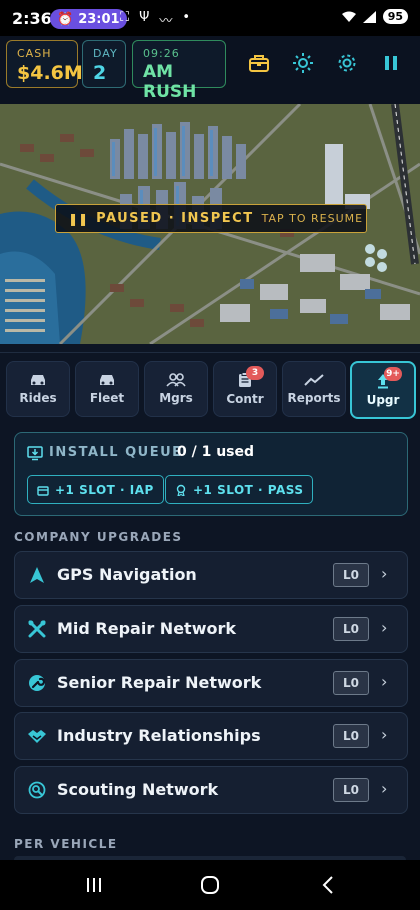 This screenshot has height=910, width=420. Describe the element at coordinates (50, 73) in the screenshot. I see `cash-value: $4.6M` at that location.